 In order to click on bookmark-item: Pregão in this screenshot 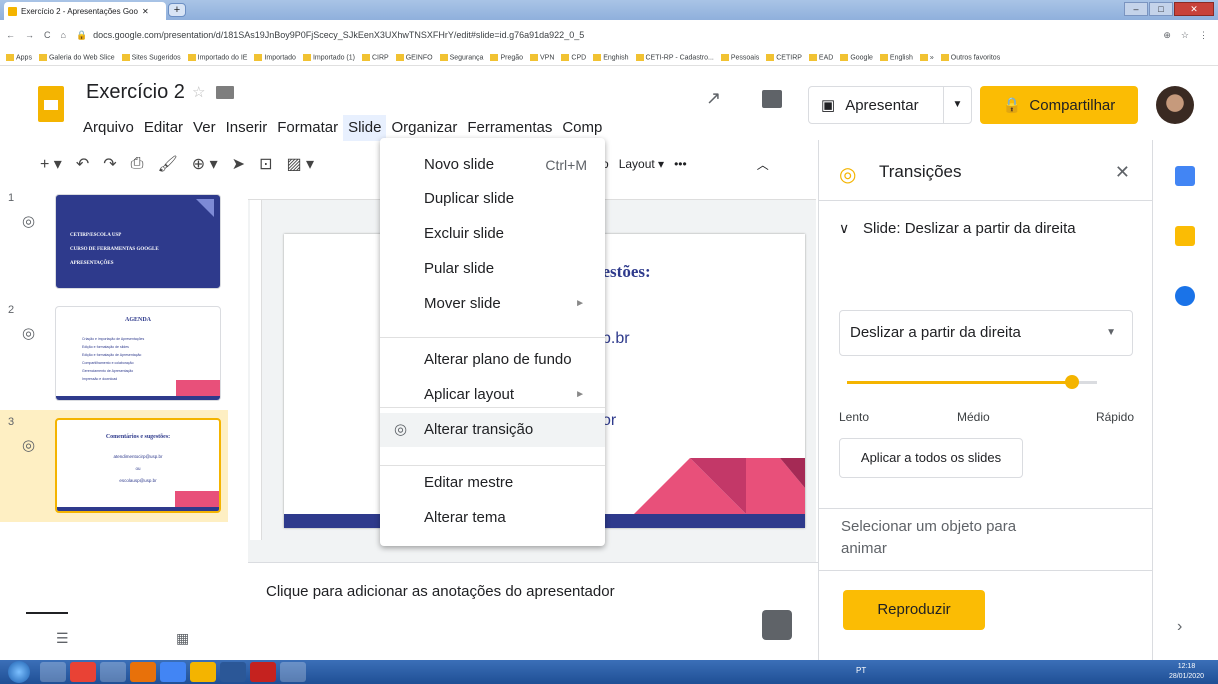, I will do `click(506, 57)`.